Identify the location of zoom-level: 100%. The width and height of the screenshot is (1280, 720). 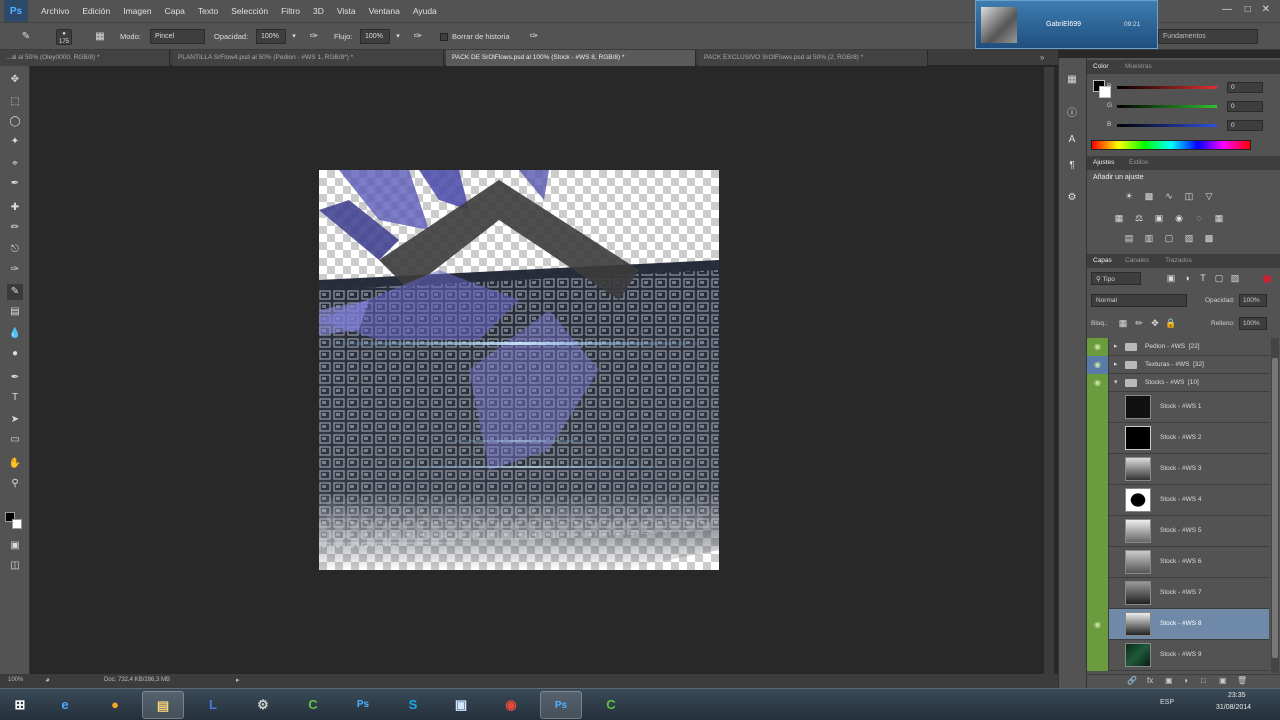
(15, 680).